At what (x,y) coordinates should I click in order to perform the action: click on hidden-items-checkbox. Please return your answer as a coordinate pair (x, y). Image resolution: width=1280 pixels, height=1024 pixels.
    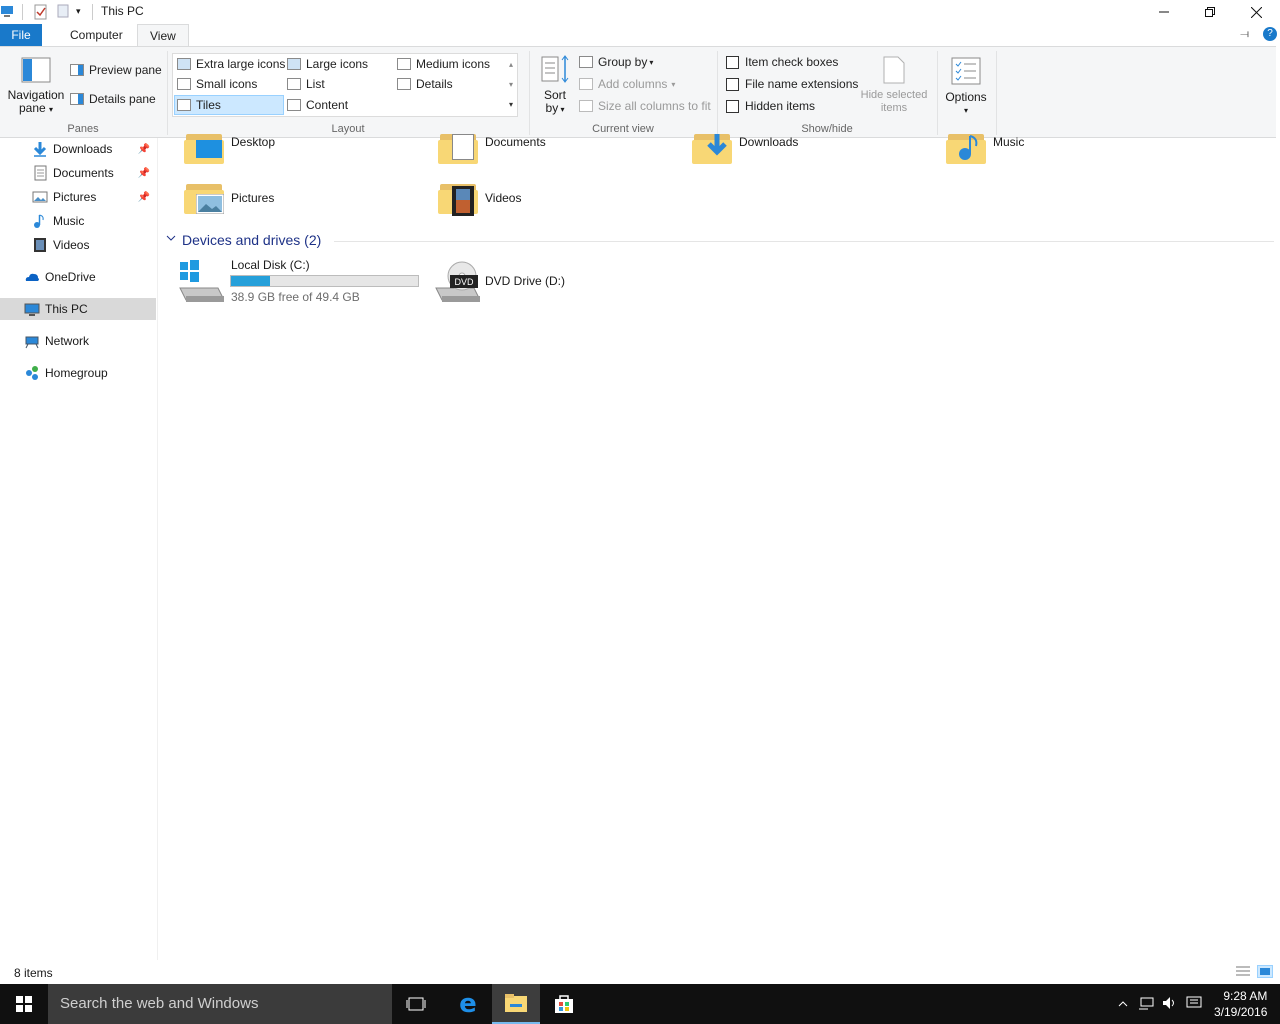
    Looking at the image, I should click on (732, 106).